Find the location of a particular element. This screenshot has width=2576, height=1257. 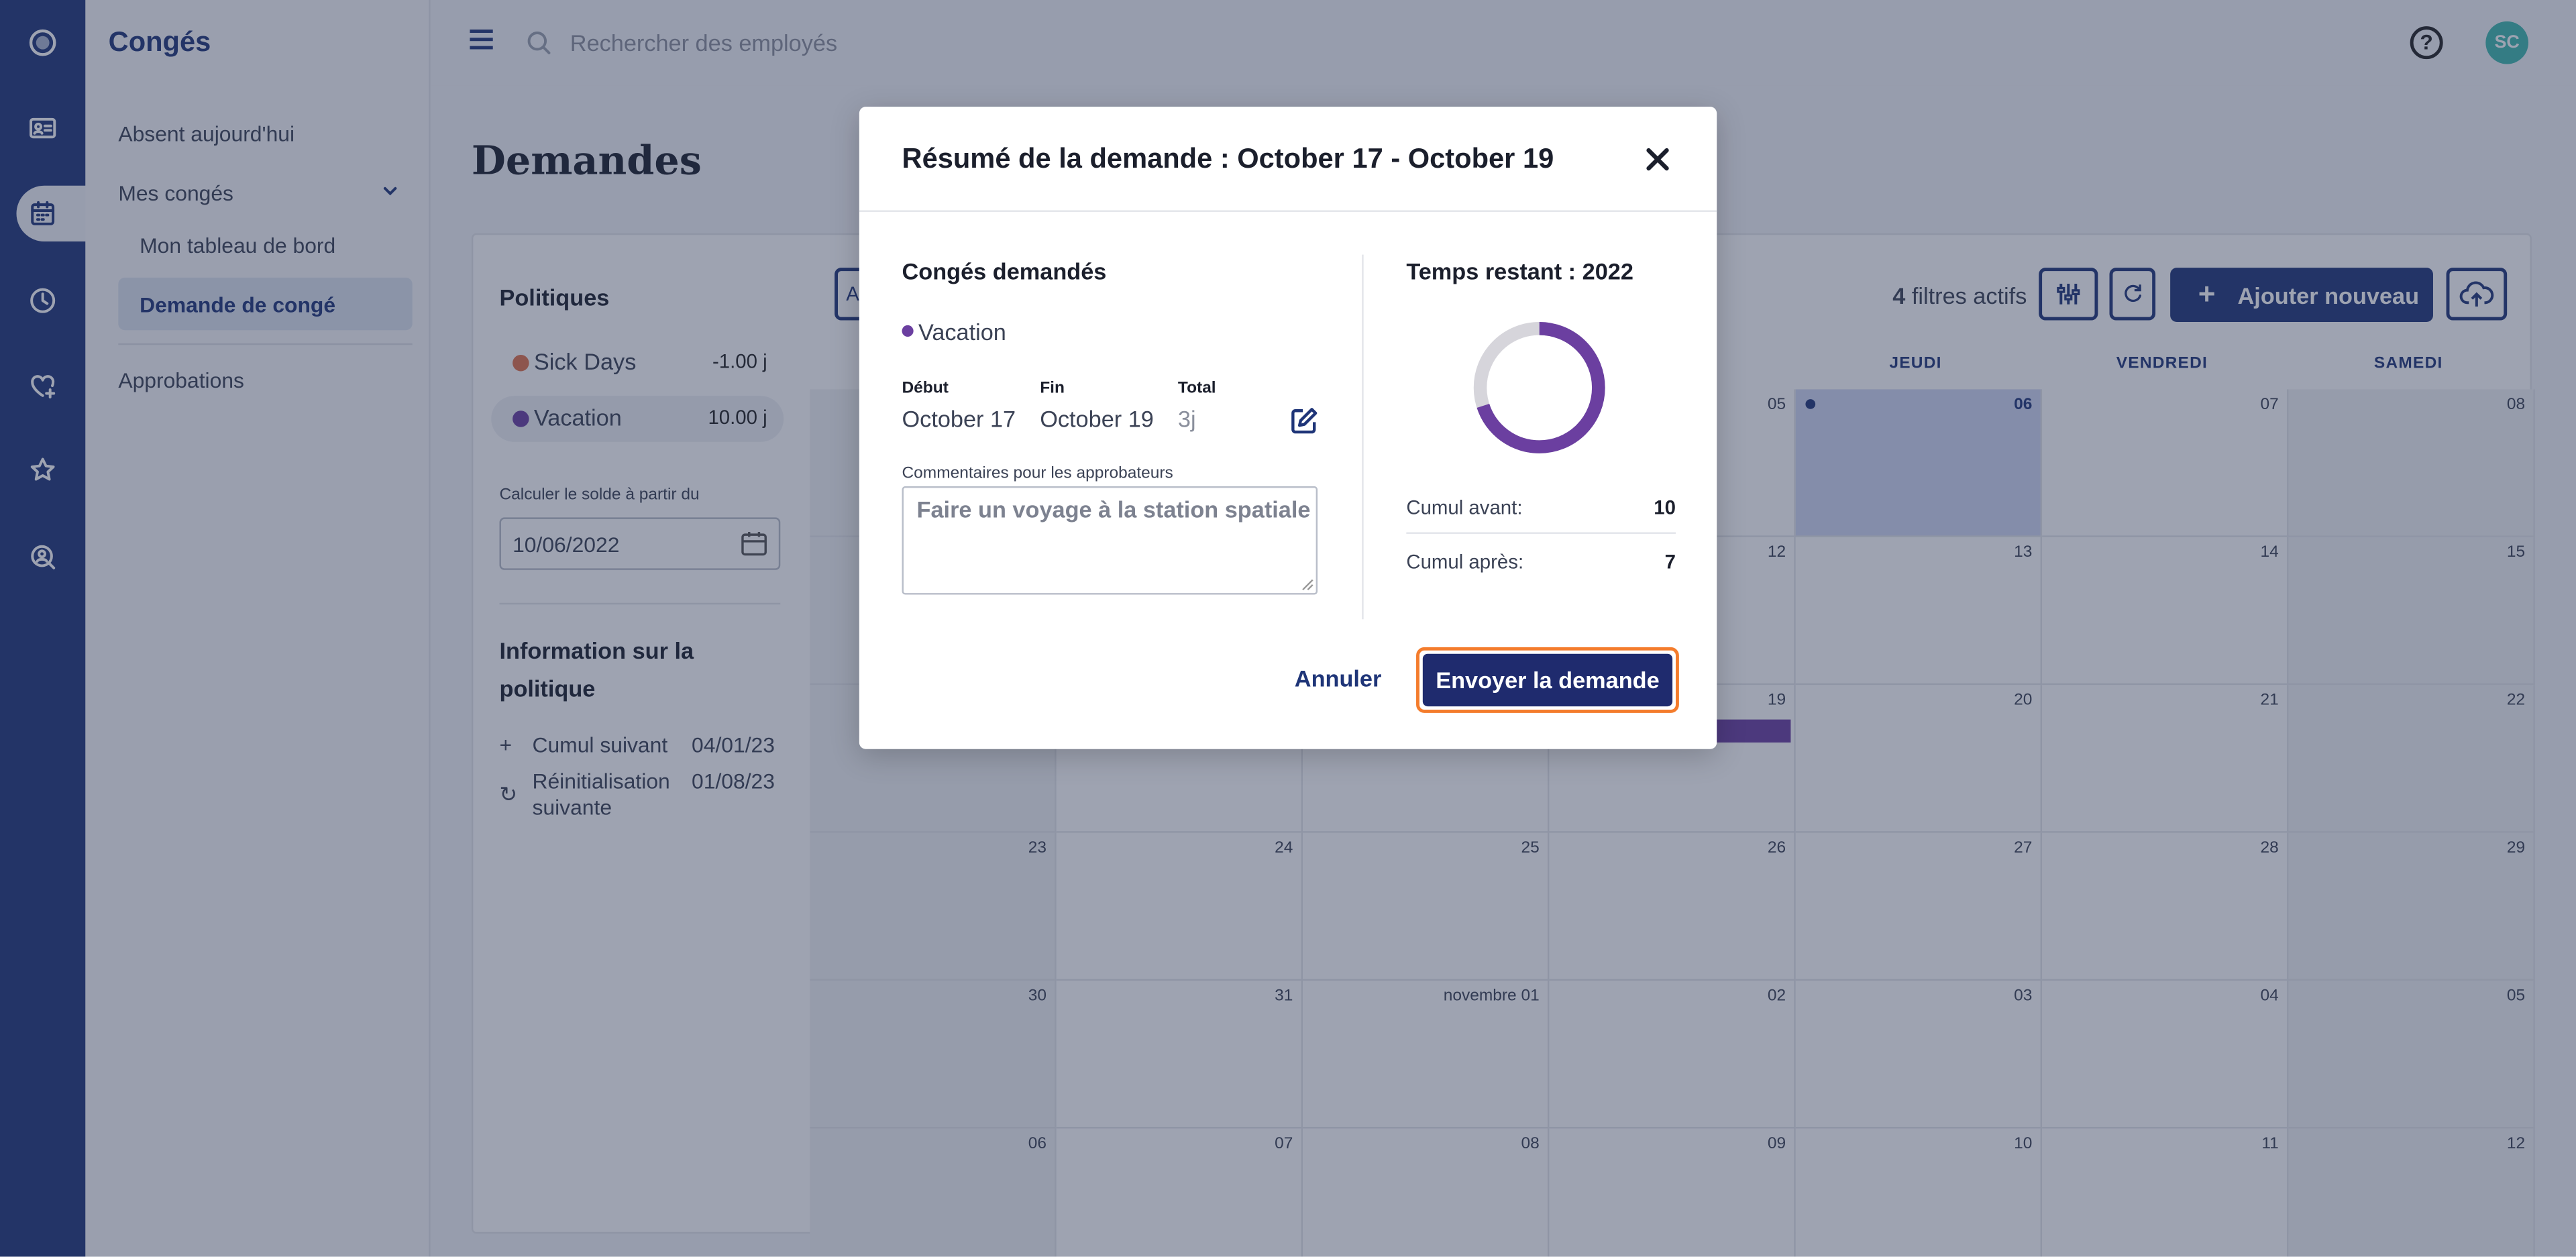

end-value: October 19 is located at coordinates (1097, 419).